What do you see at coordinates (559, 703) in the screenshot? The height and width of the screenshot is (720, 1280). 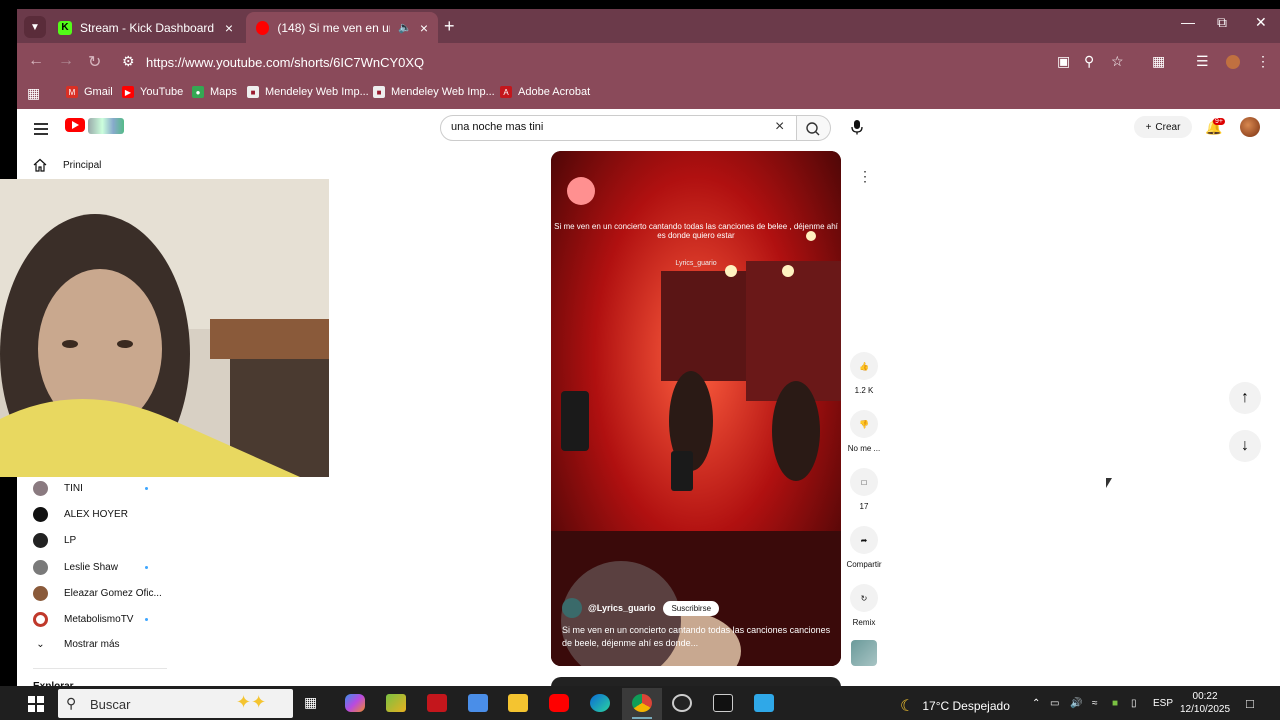 I see `youtube-taskbar-icon` at bounding box center [559, 703].